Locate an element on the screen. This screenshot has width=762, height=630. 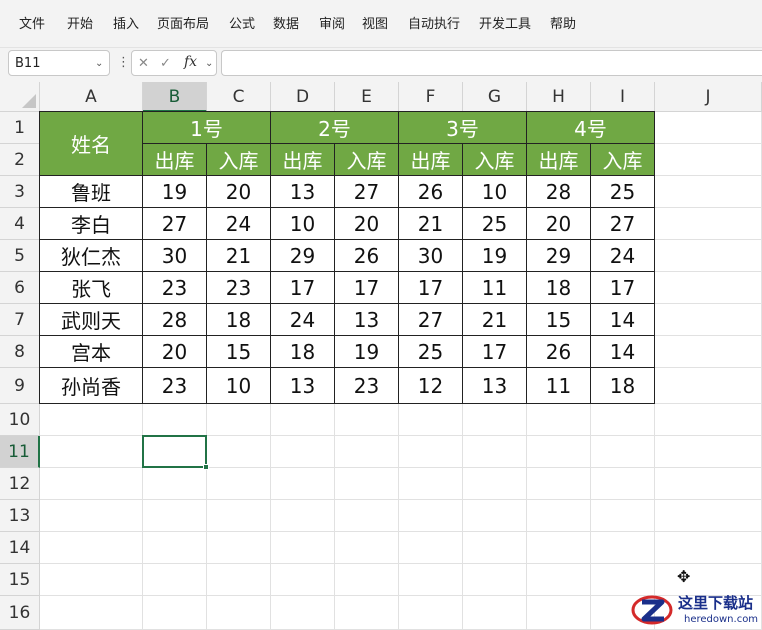
row-header-1: 1 is located at coordinates (20, 128).